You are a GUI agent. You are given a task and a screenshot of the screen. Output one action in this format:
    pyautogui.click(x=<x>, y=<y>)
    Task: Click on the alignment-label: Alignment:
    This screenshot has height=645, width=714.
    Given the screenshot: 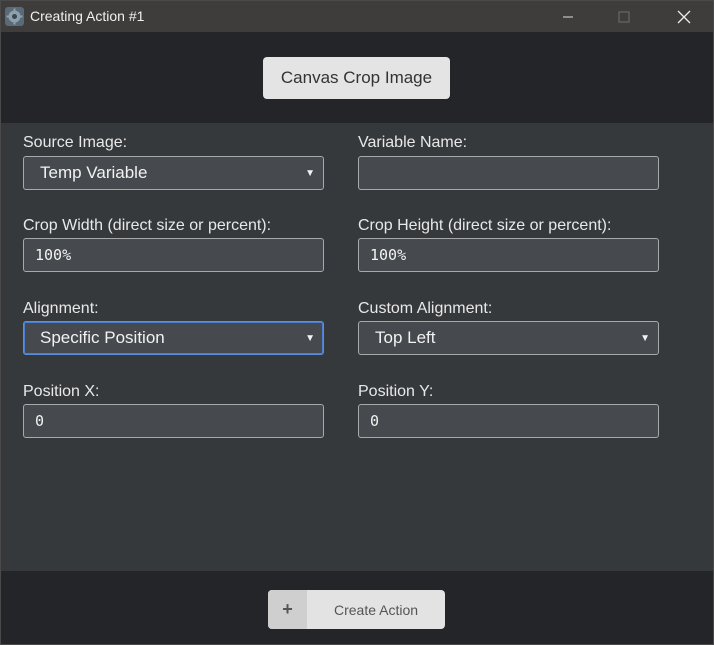 What is the action you would take?
    pyautogui.click(x=61, y=308)
    